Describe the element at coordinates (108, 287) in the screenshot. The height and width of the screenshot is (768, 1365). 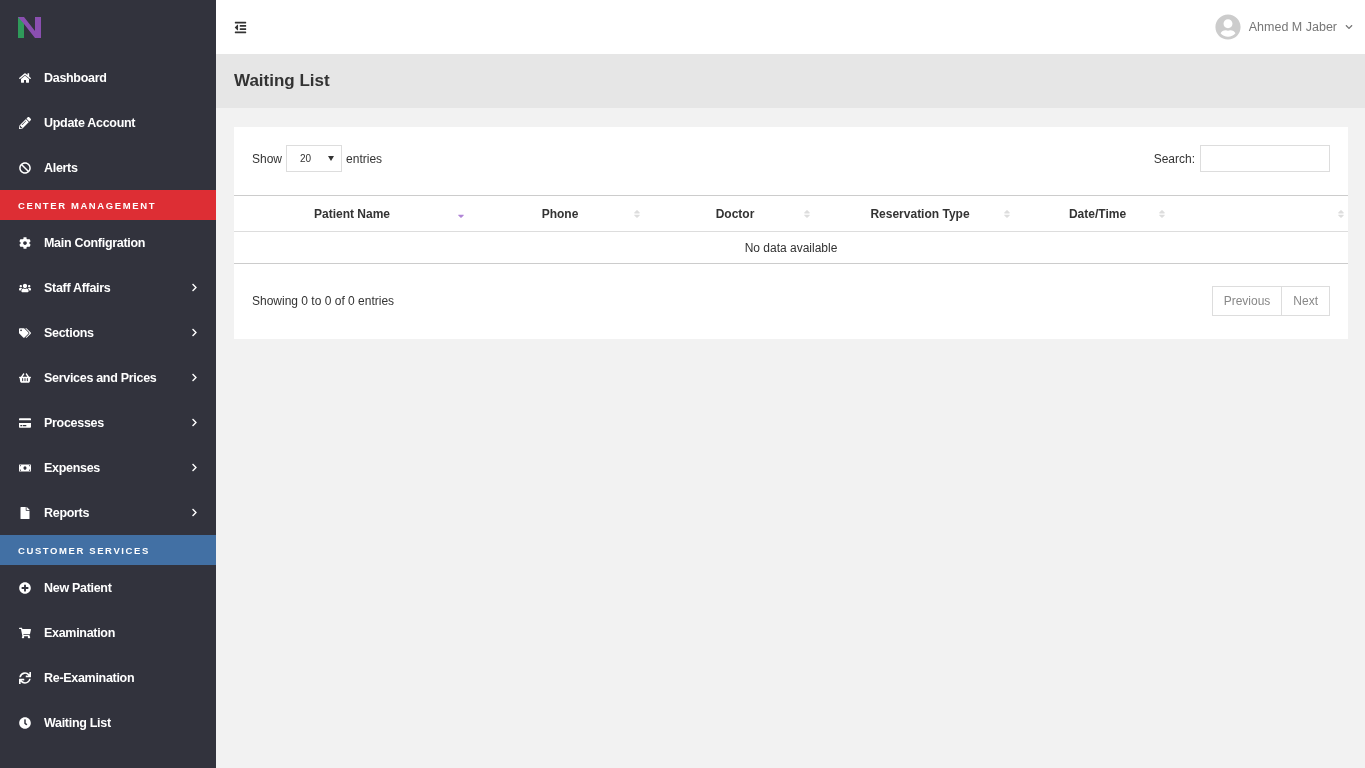
I see `sidebar-item: Staff Affairs` at that location.